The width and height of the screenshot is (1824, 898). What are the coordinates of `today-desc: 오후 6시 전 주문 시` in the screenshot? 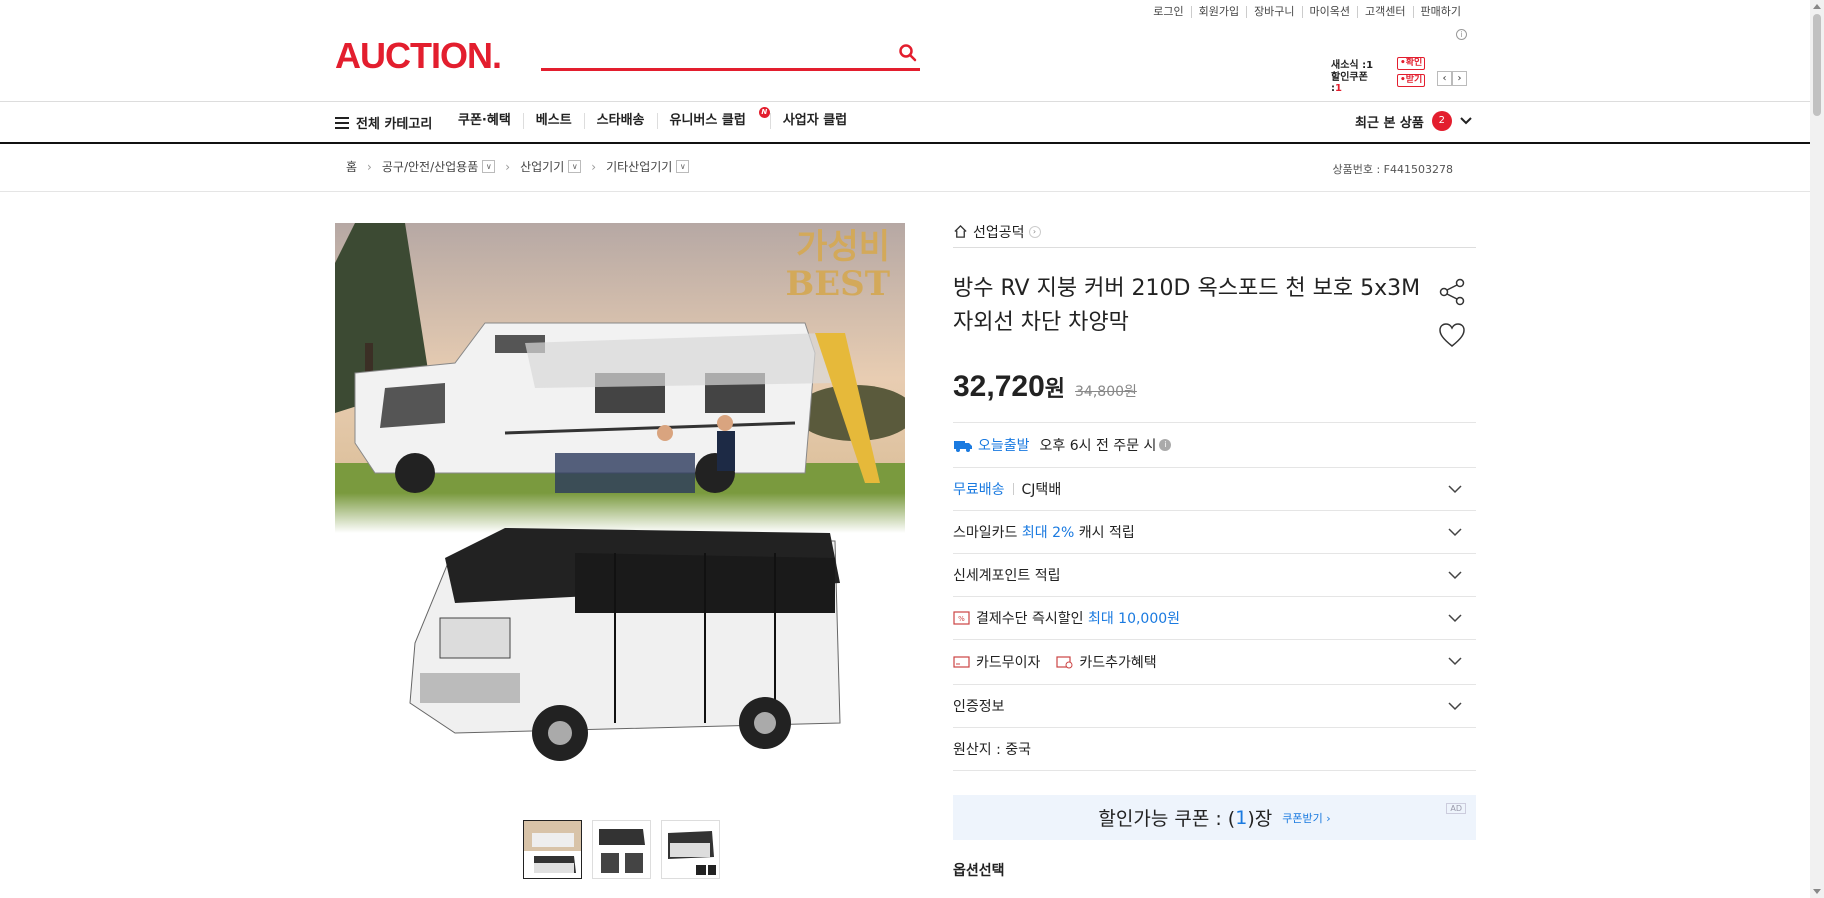 It's located at (1098, 446).